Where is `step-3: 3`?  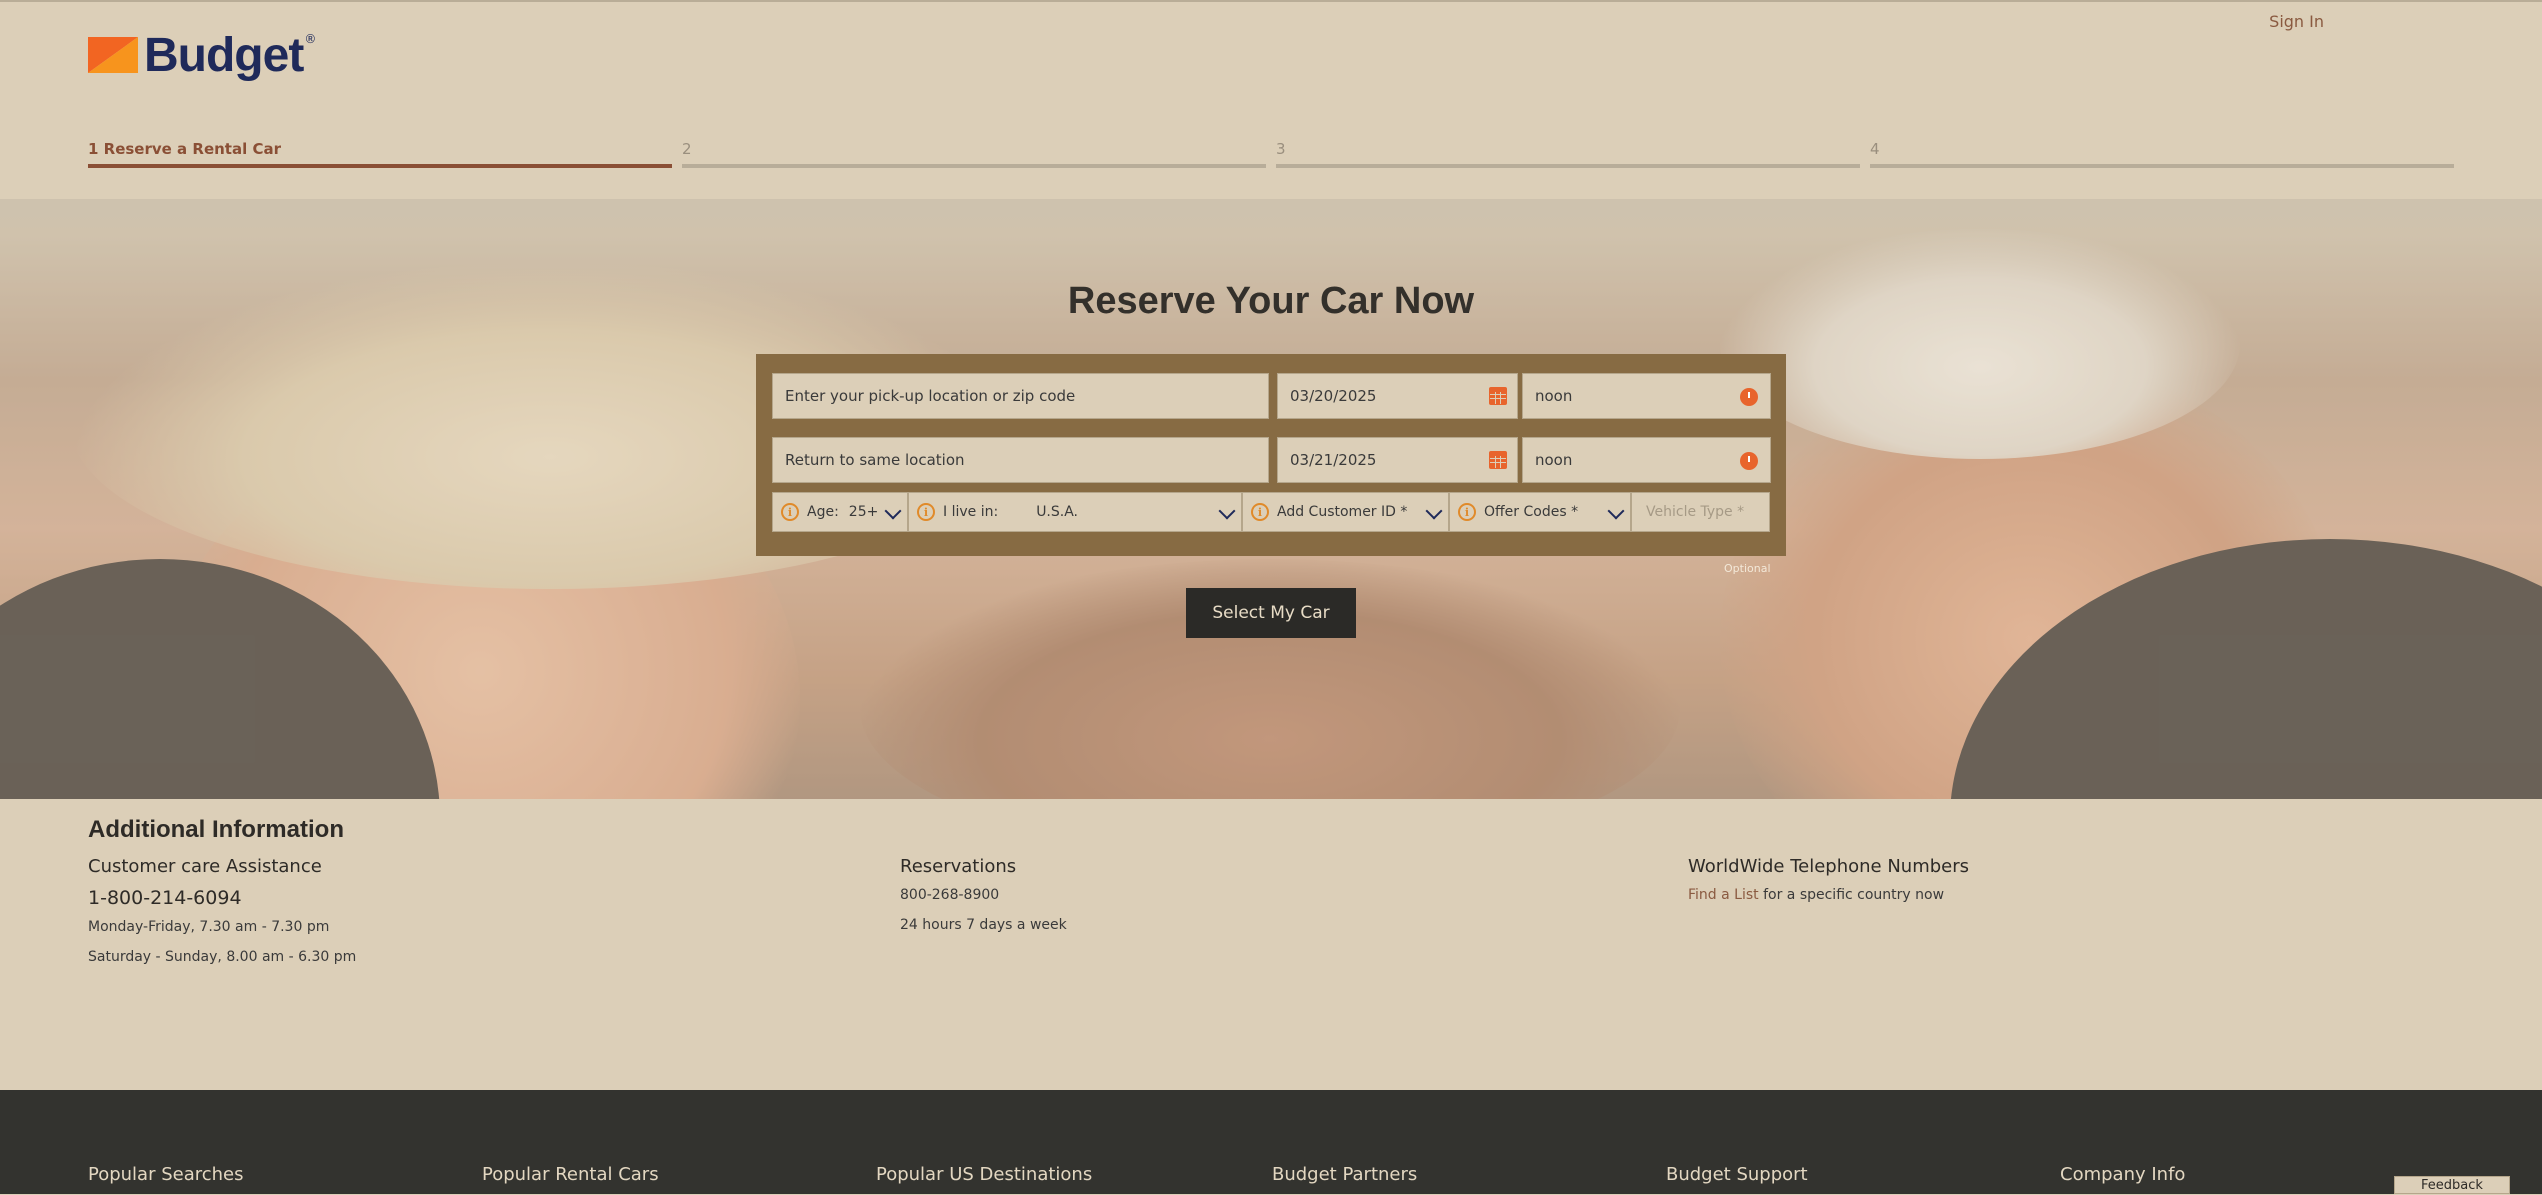 step-3: 3 is located at coordinates (1568, 153).